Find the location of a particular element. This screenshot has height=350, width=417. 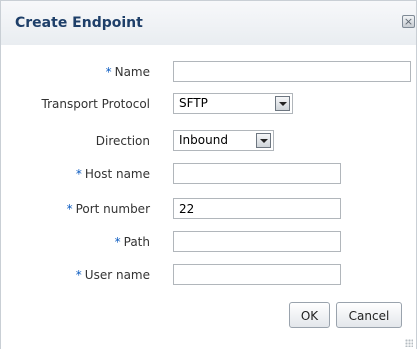

close-icon: × is located at coordinates (408, 21).